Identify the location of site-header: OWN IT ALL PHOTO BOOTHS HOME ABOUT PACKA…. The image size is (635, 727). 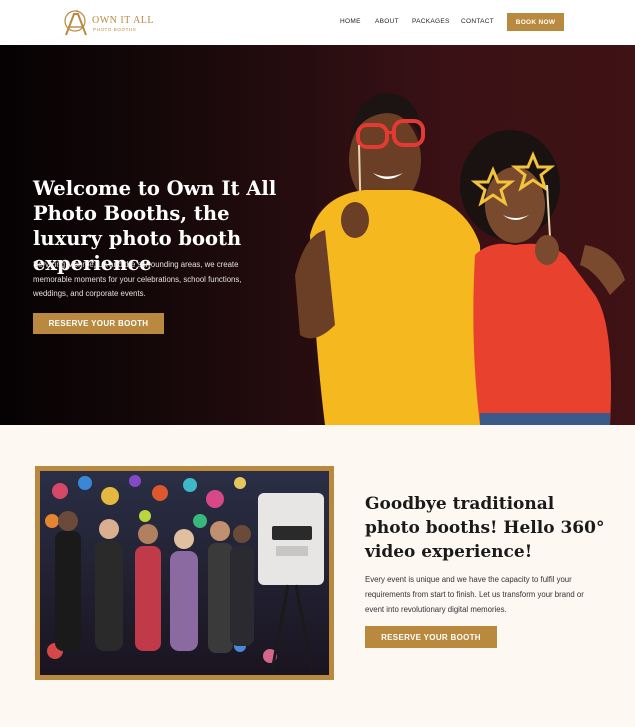
(317, 22).